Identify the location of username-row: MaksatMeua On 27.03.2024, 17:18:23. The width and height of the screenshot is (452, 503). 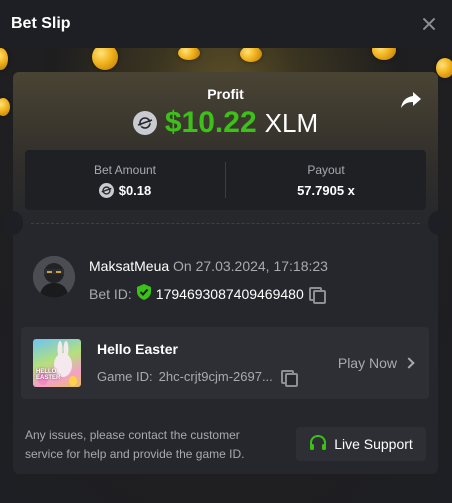
(208, 266).